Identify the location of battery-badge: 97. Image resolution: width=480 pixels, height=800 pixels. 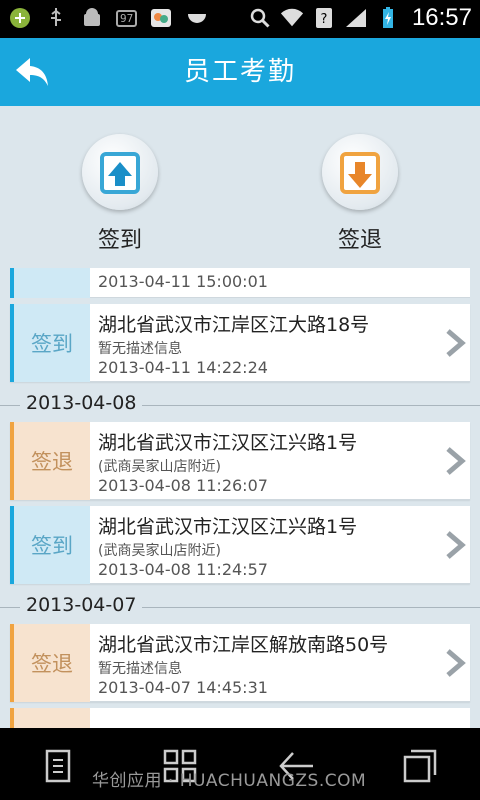
(127, 18).